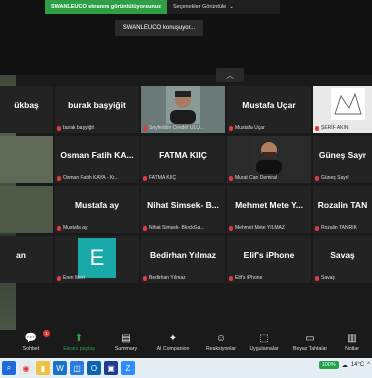 Image resolution: width=372 pixels, height=378 pixels. I want to click on notes-button: ▥ Notlar, so click(352, 341).